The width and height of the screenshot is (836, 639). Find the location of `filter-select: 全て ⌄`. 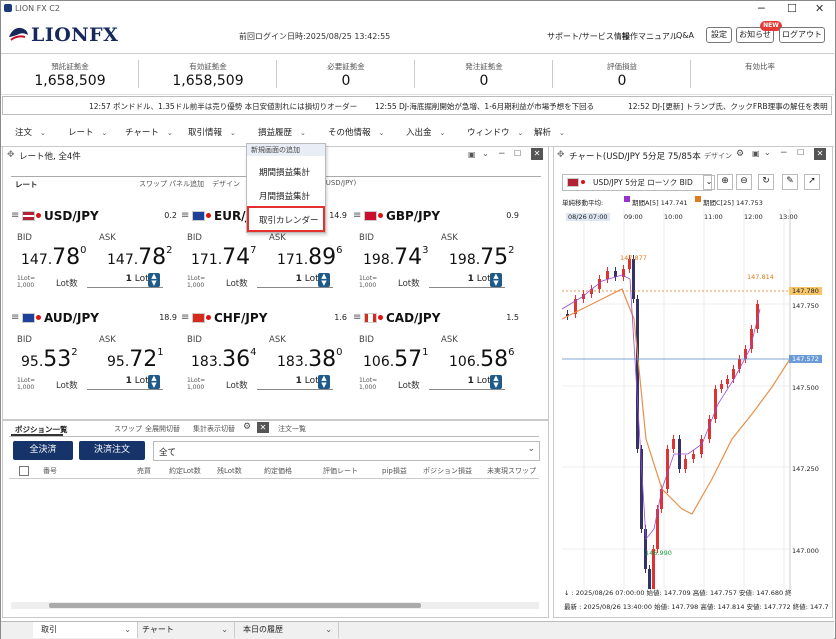

filter-select: 全て ⌄ is located at coordinates (346, 451).